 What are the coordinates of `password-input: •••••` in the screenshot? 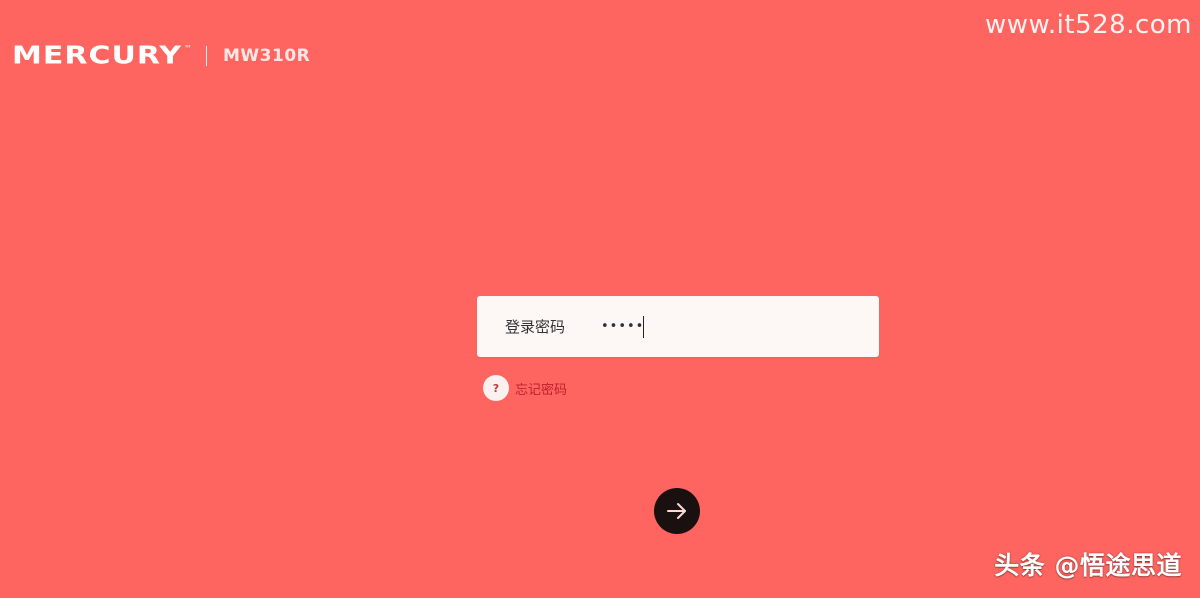 It's located at (623, 326).